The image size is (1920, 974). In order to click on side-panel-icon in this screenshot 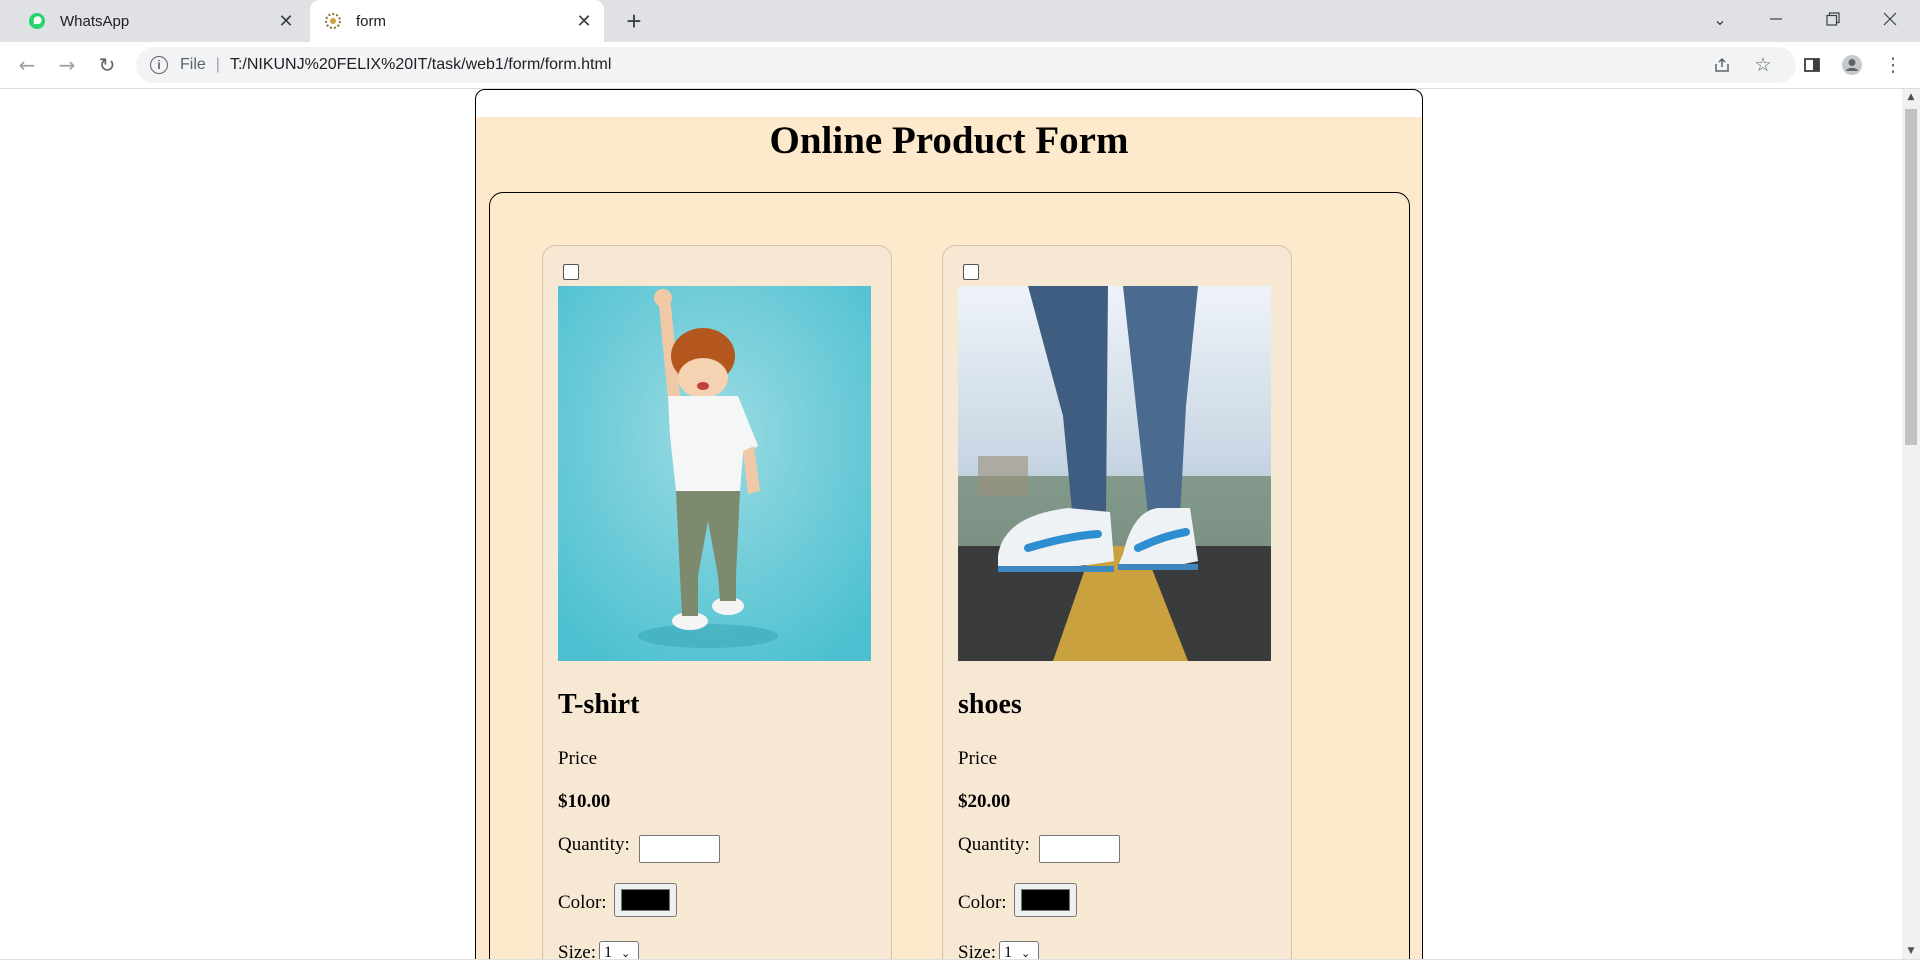, I will do `click(1812, 65)`.